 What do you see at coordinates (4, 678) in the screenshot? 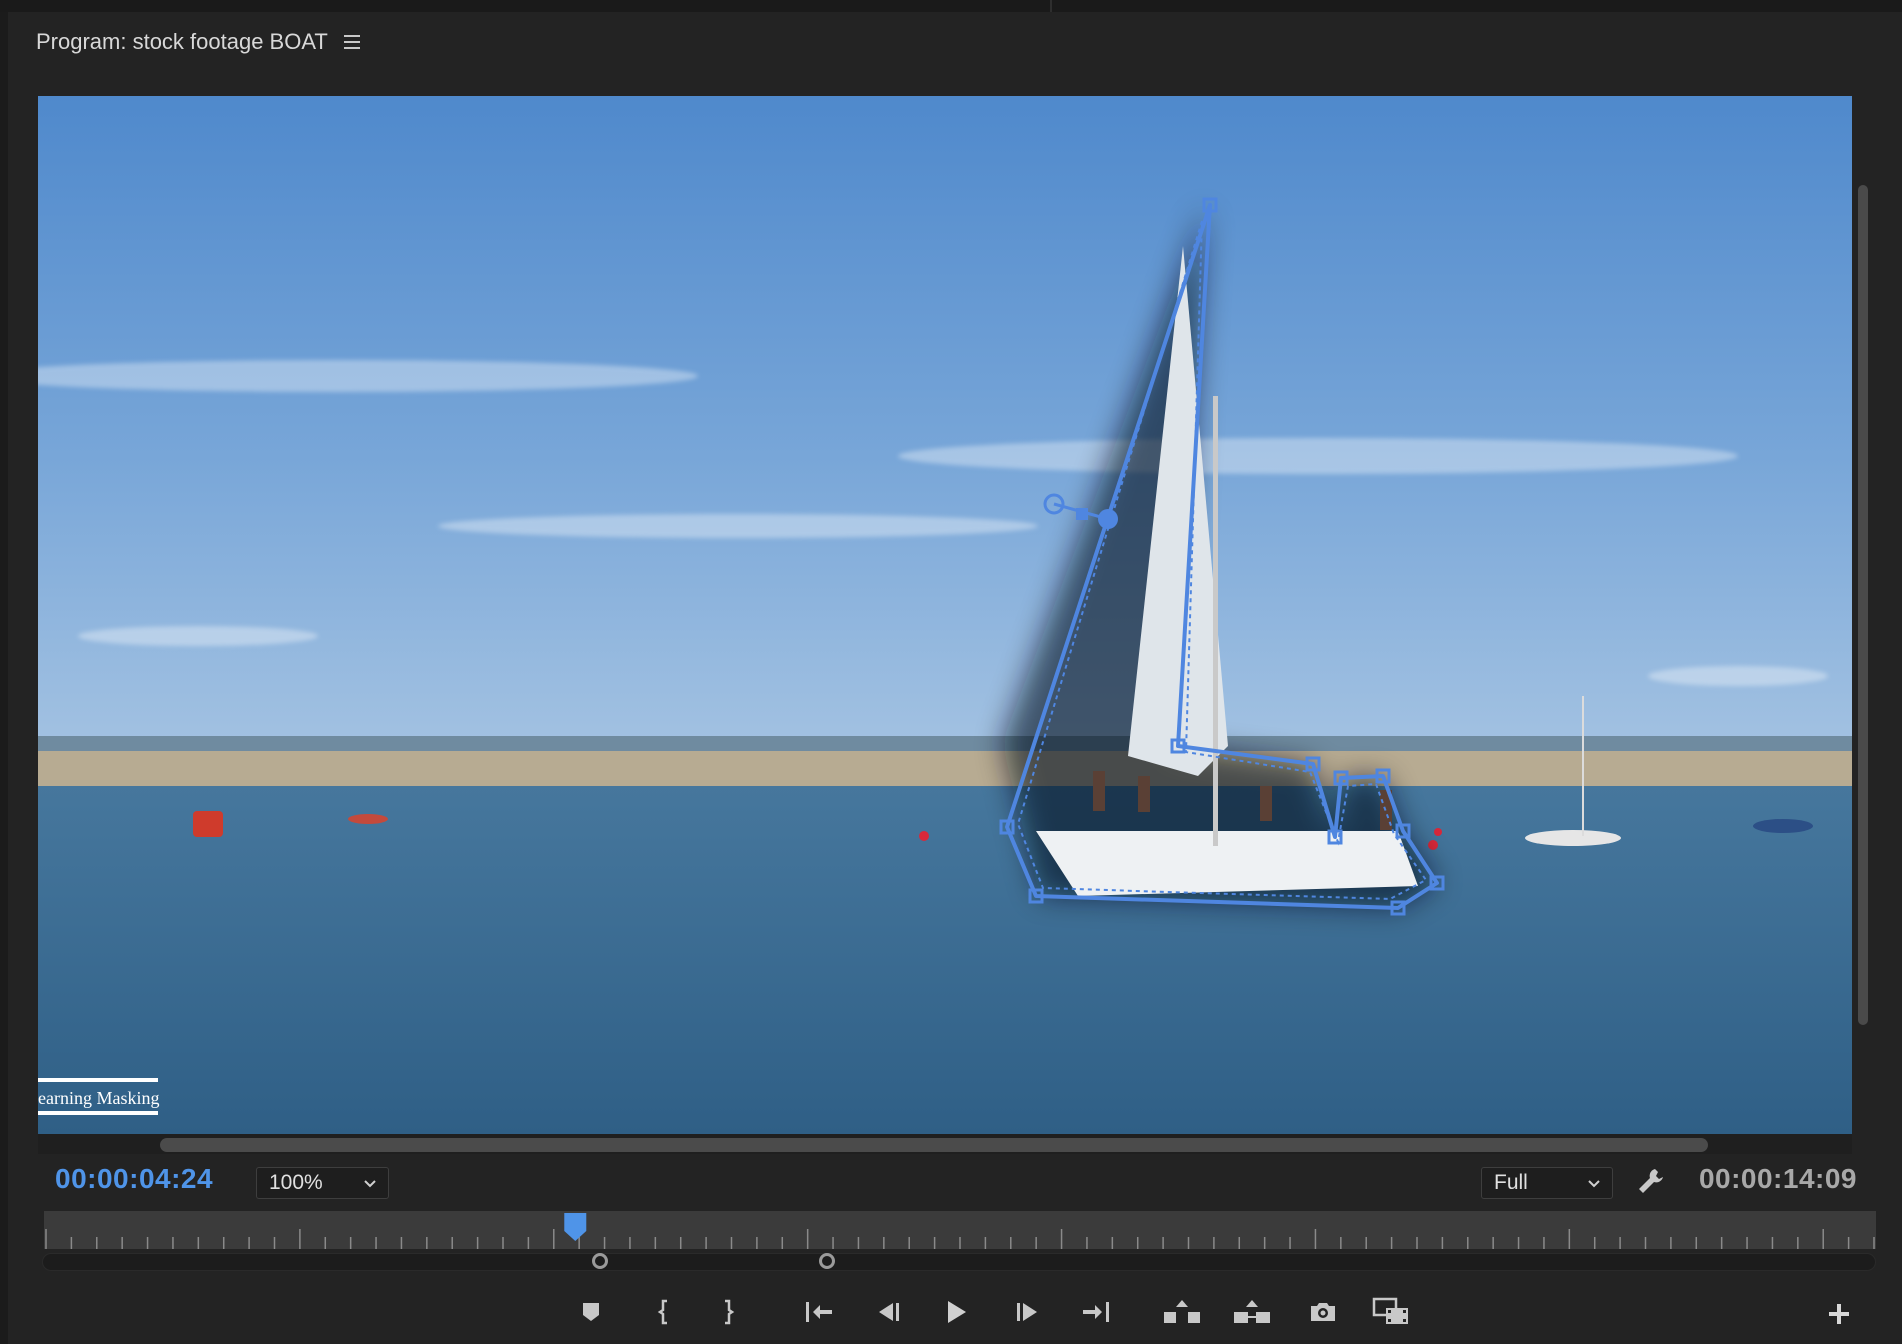
I see `left-edge` at bounding box center [4, 678].